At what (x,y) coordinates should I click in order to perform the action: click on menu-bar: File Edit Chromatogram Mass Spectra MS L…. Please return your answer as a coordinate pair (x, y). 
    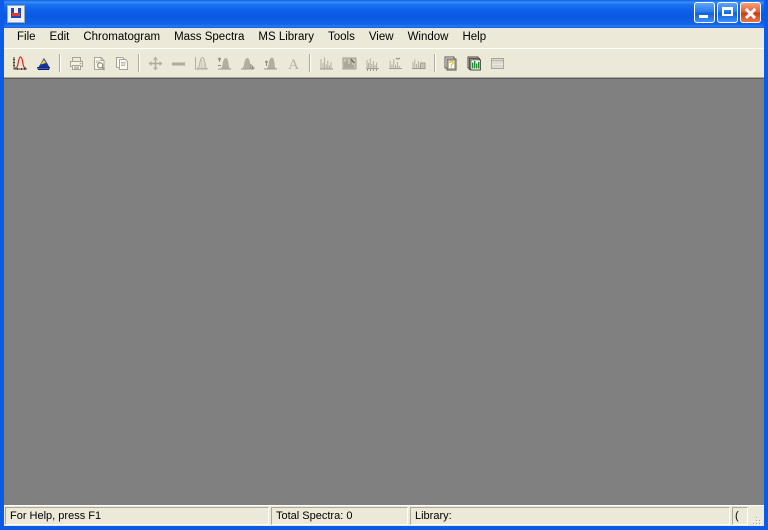
    Looking at the image, I should click on (384, 38).